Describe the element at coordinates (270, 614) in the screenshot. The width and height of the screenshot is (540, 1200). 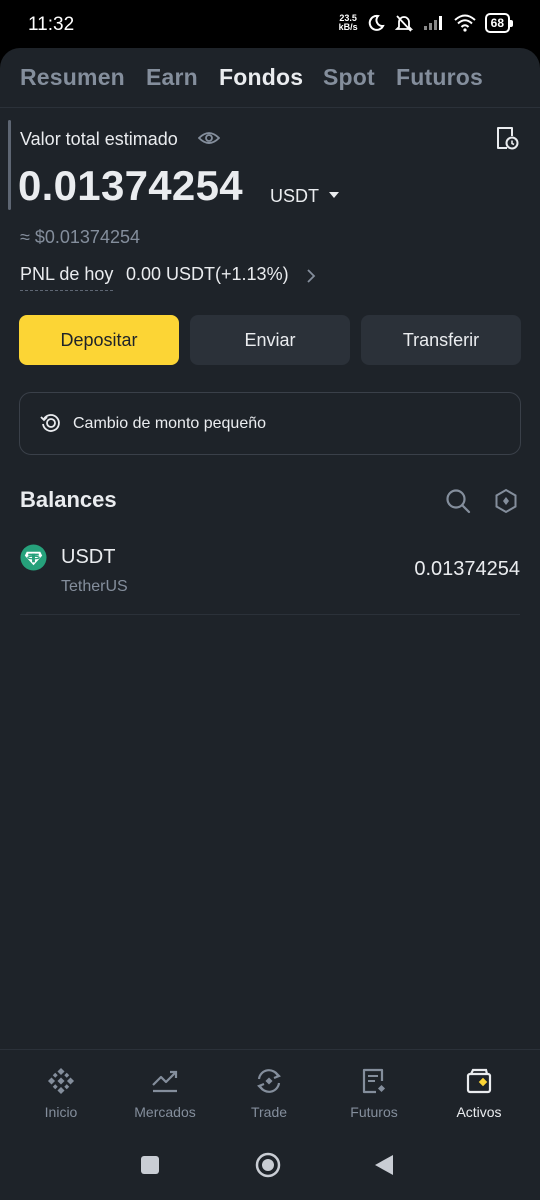
I see `divider` at that location.